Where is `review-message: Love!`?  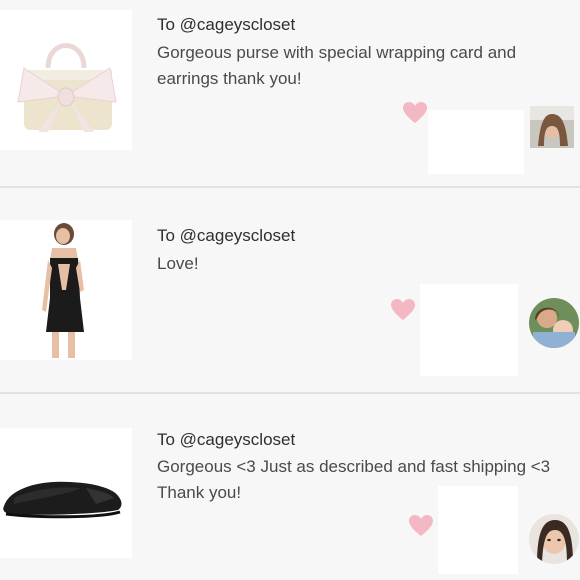
review-message: Love! is located at coordinates (178, 263).